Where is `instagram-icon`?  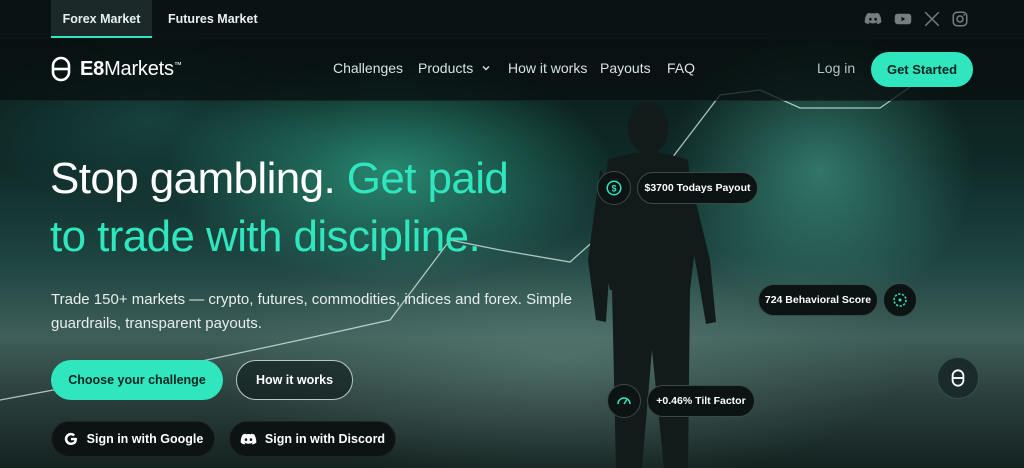
instagram-icon is located at coordinates (960, 19).